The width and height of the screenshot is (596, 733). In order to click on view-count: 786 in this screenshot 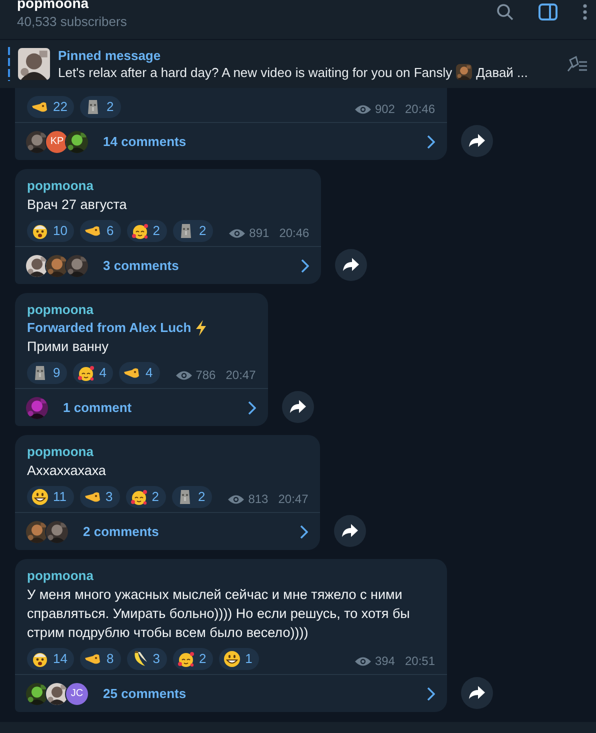, I will do `click(206, 375)`.